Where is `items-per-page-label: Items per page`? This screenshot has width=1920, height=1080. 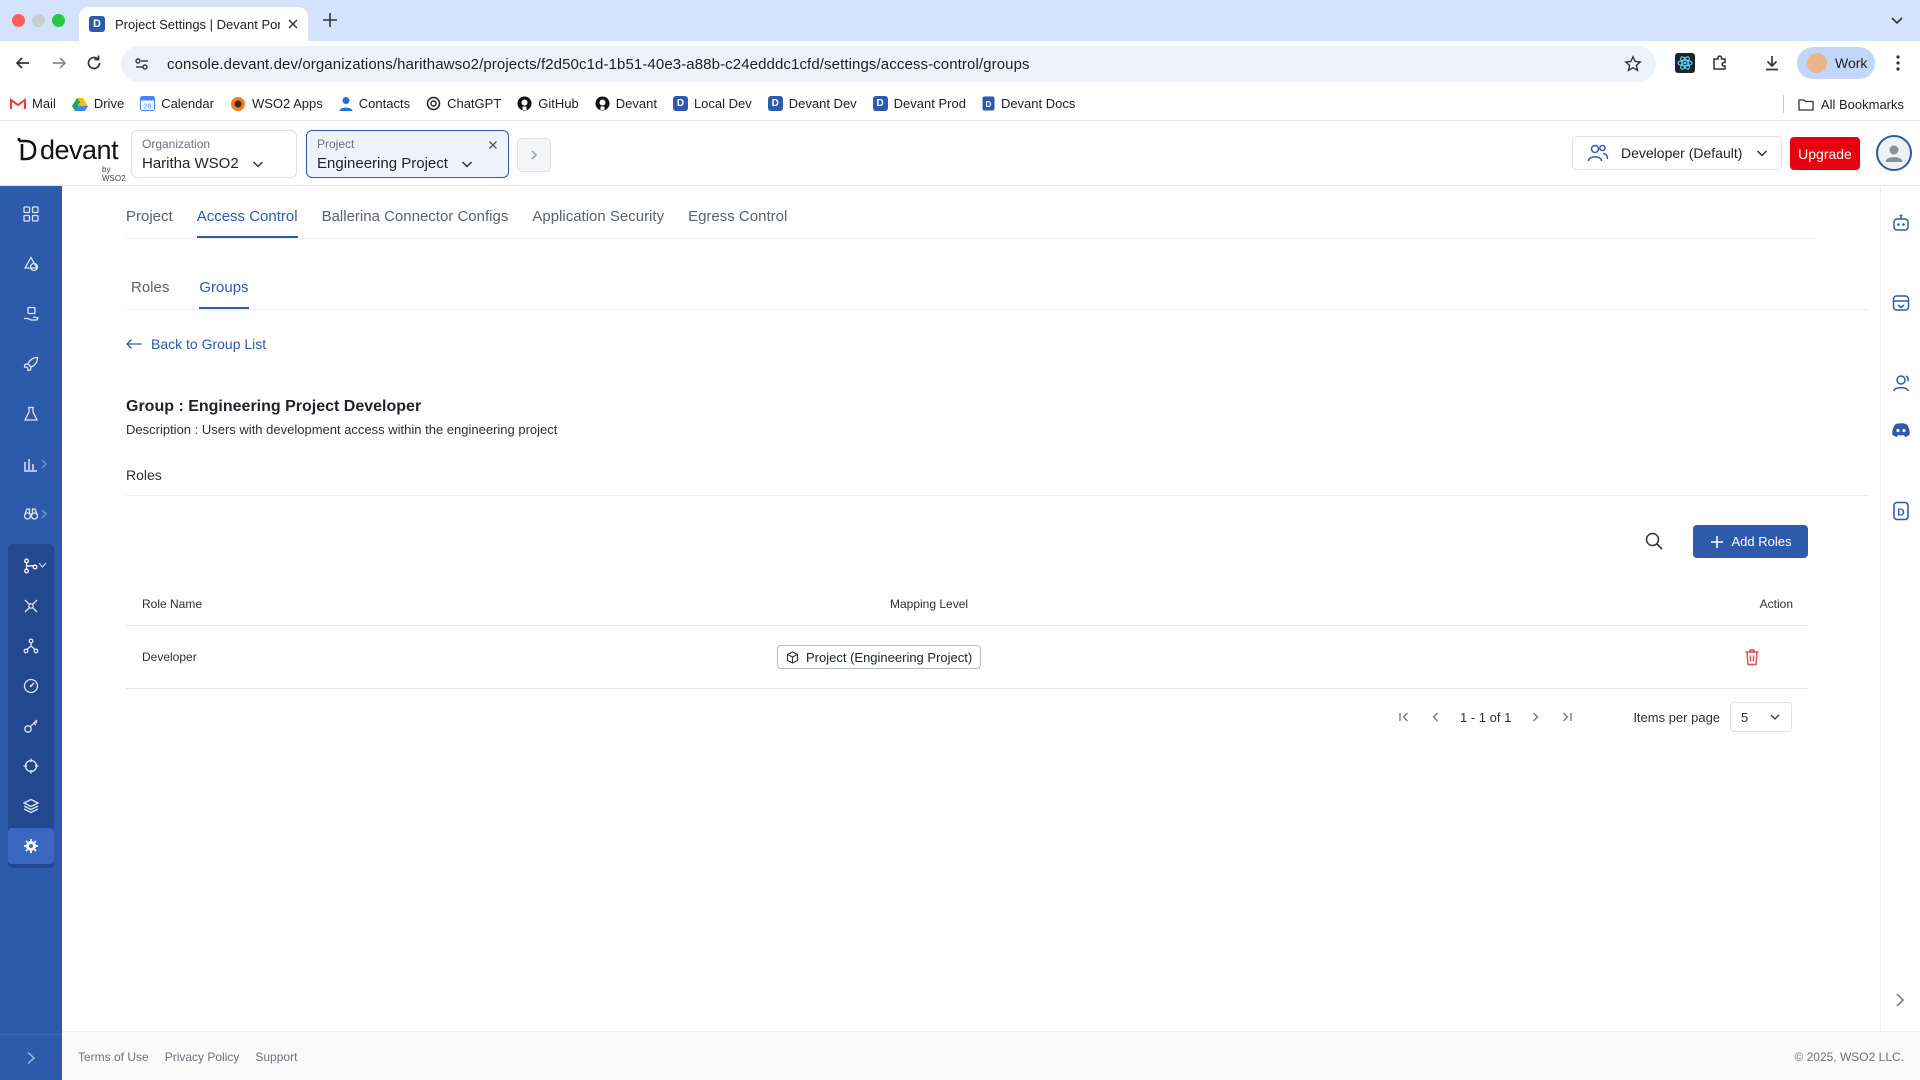 items-per-page-label: Items per page is located at coordinates (1677, 717).